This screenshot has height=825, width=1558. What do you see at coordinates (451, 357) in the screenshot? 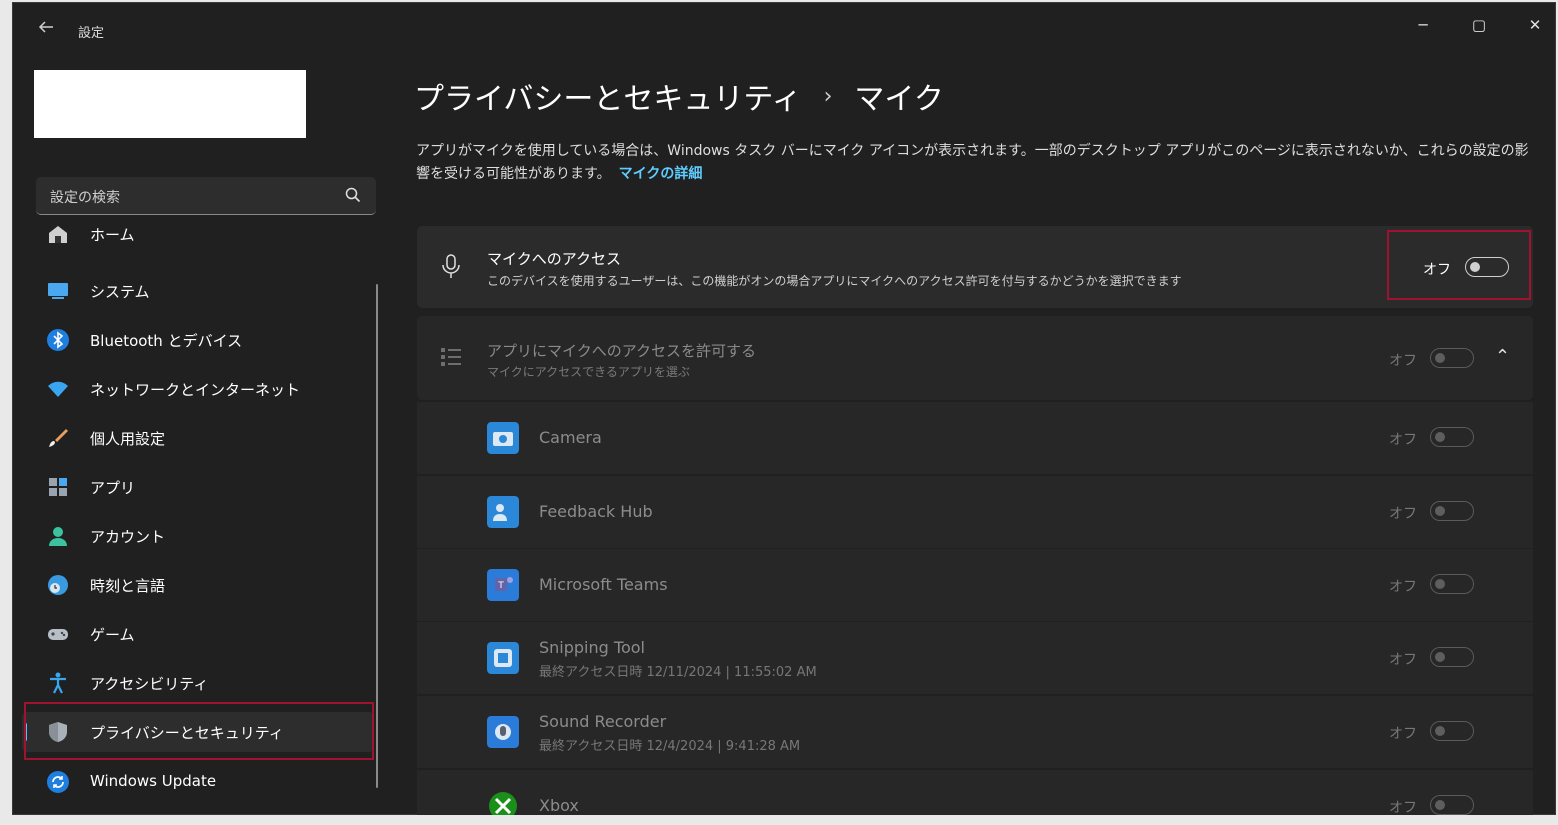
I see `list-icon` at bounding box center [451, 357].